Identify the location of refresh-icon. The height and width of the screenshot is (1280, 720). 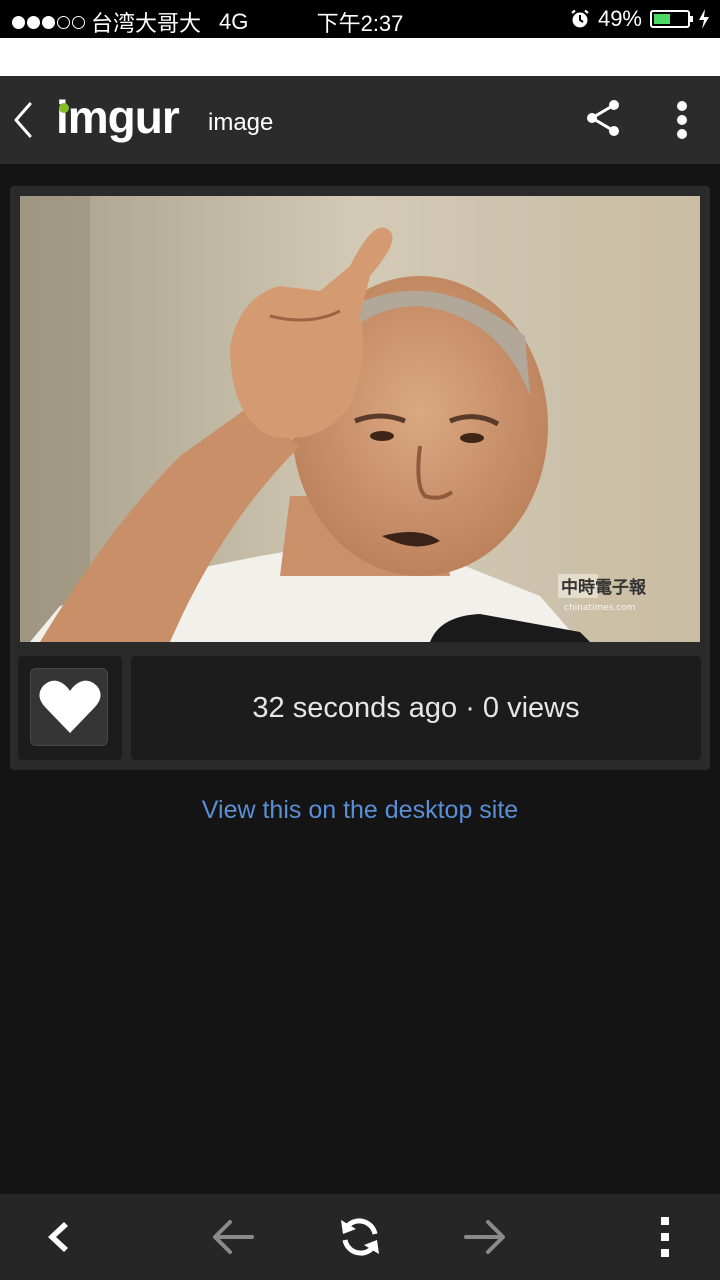
(360, 1237).